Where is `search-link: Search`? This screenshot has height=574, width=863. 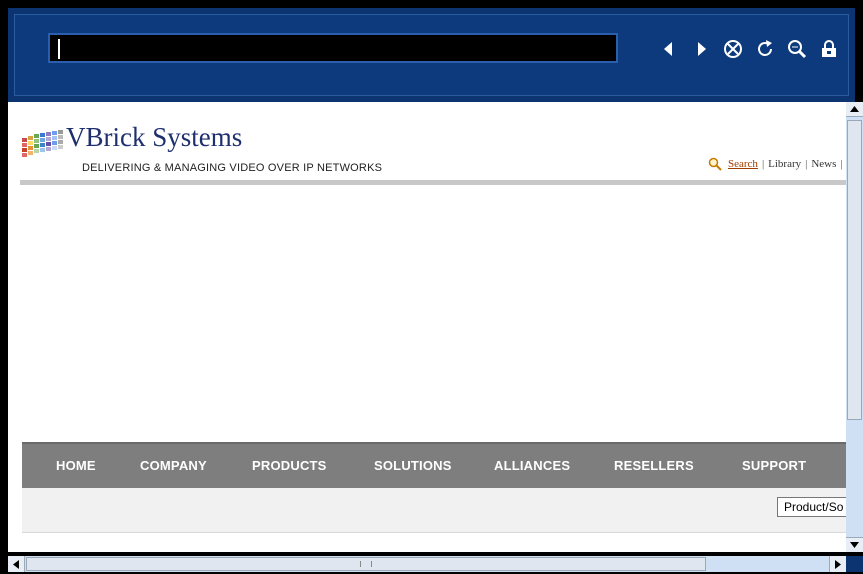
search-link: Search is located at coordinates (743, 164).